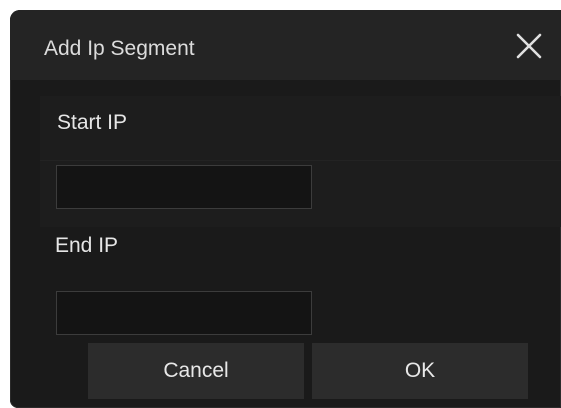 The width and height of the screenshot is (561, 408). Describe the element at coordinates (92, 122) in the screenshot. I see `start-ip-label: Start IP` at that location.